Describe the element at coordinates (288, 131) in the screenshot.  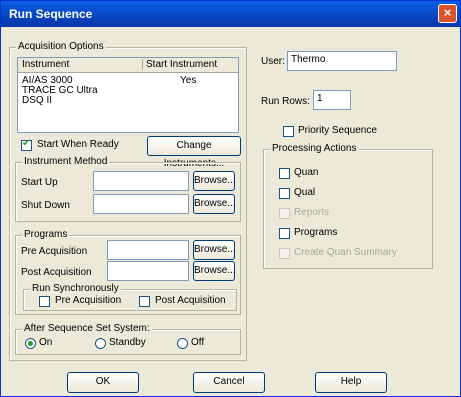
I see `priority-sequence-checkbox` at that location.